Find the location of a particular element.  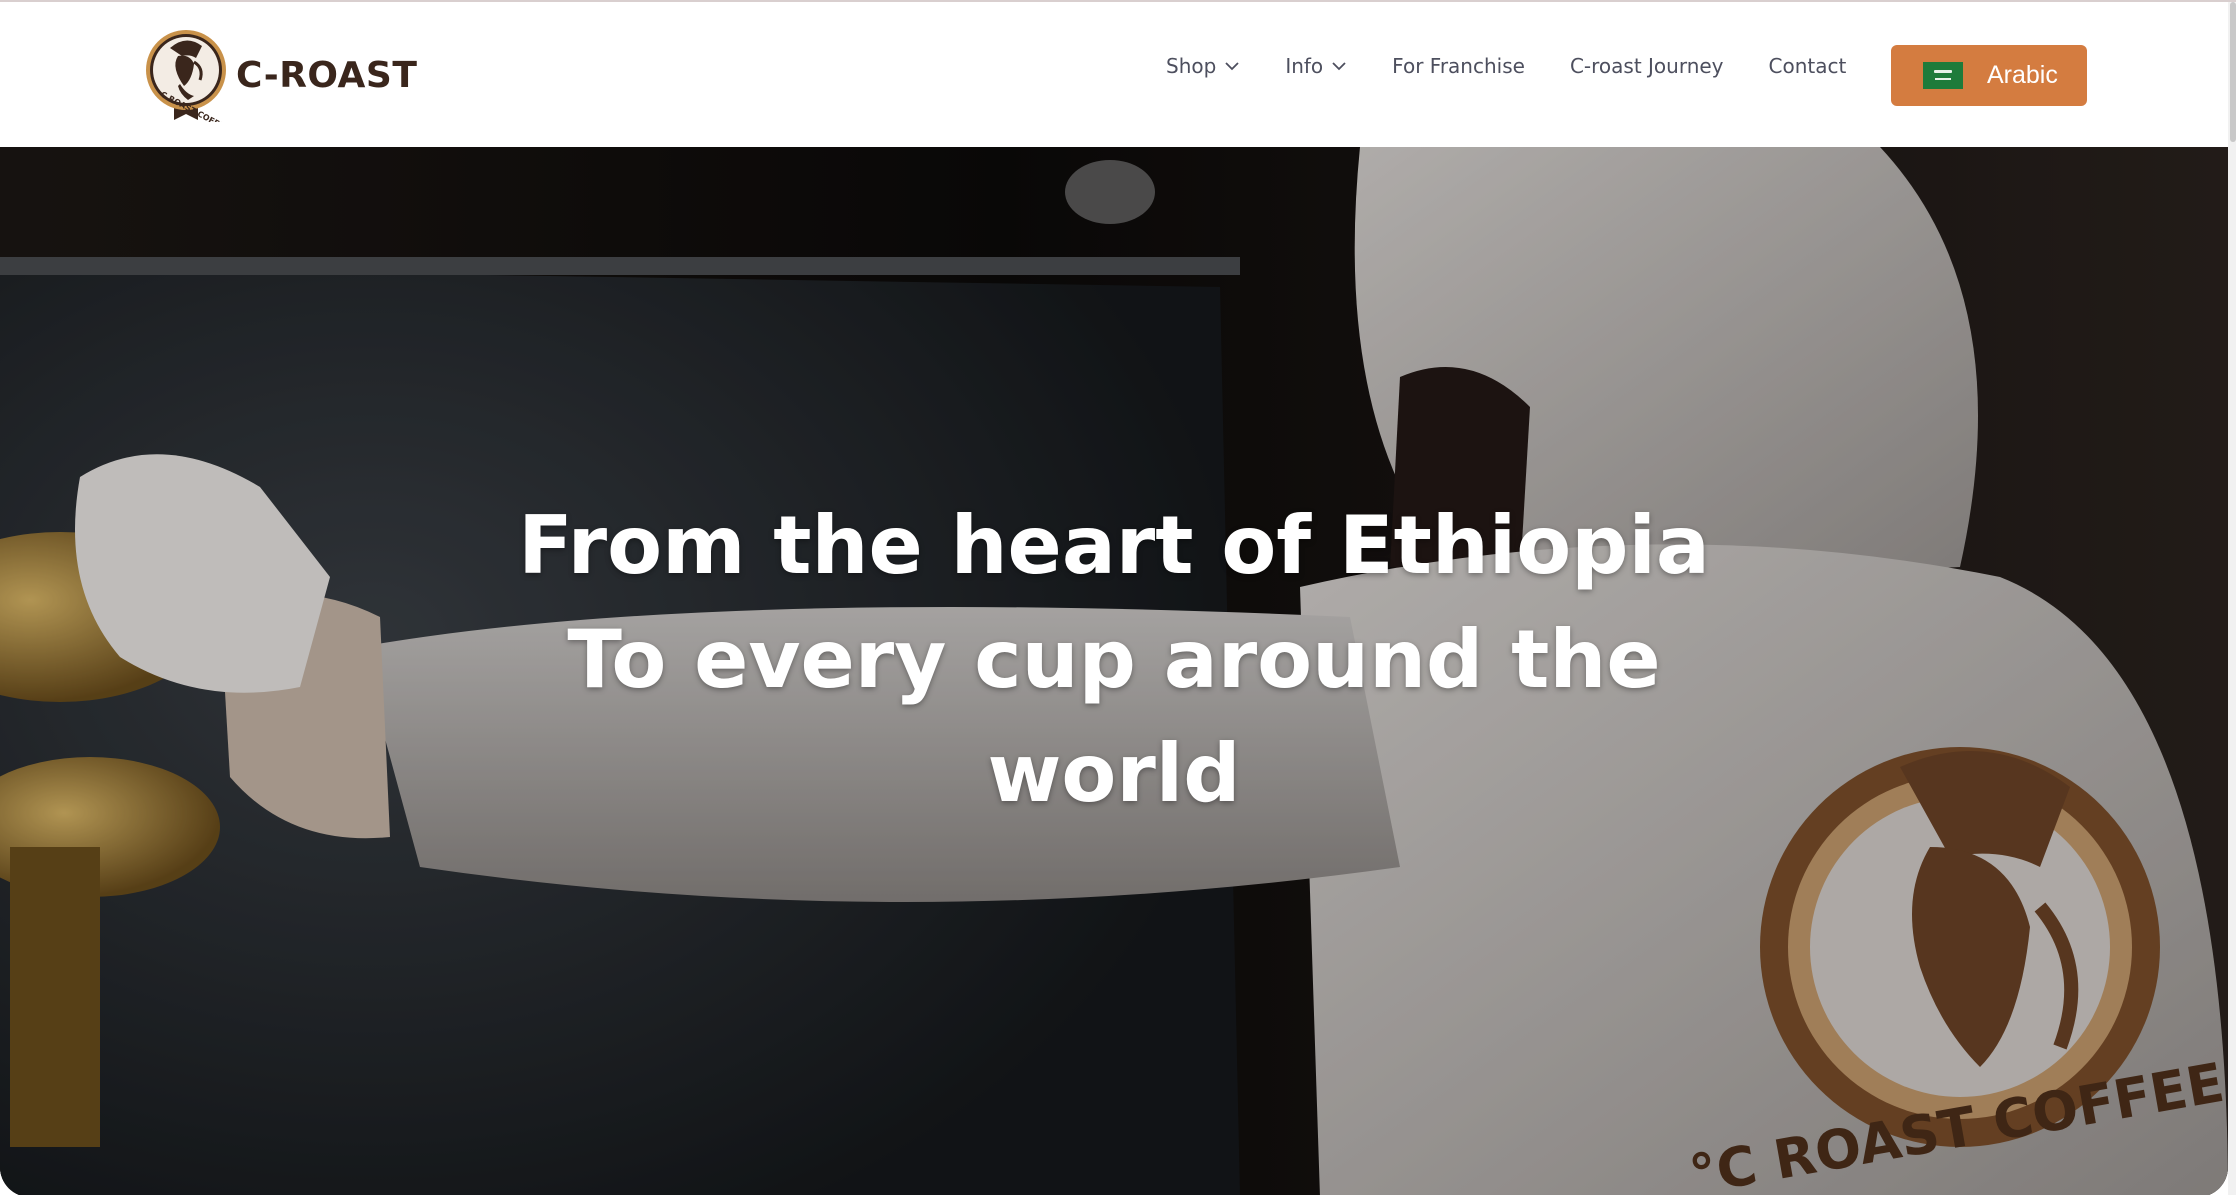

brand-logo-icon: C ROAST COFFEE is located at coordinates (187, 76).